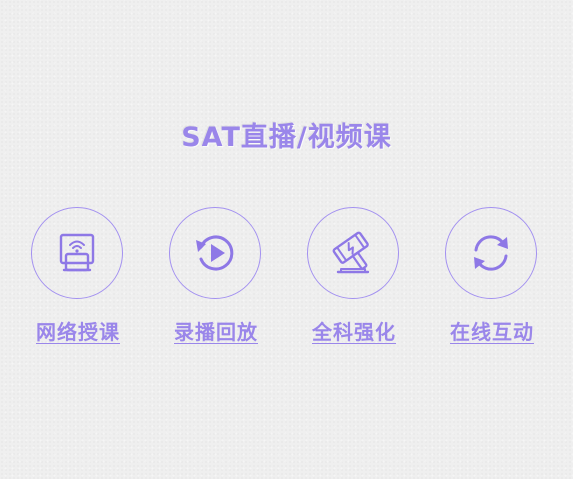 The width and height of the screenshot is (573, 479). I want to click on replay-icon, so click(215, 253).